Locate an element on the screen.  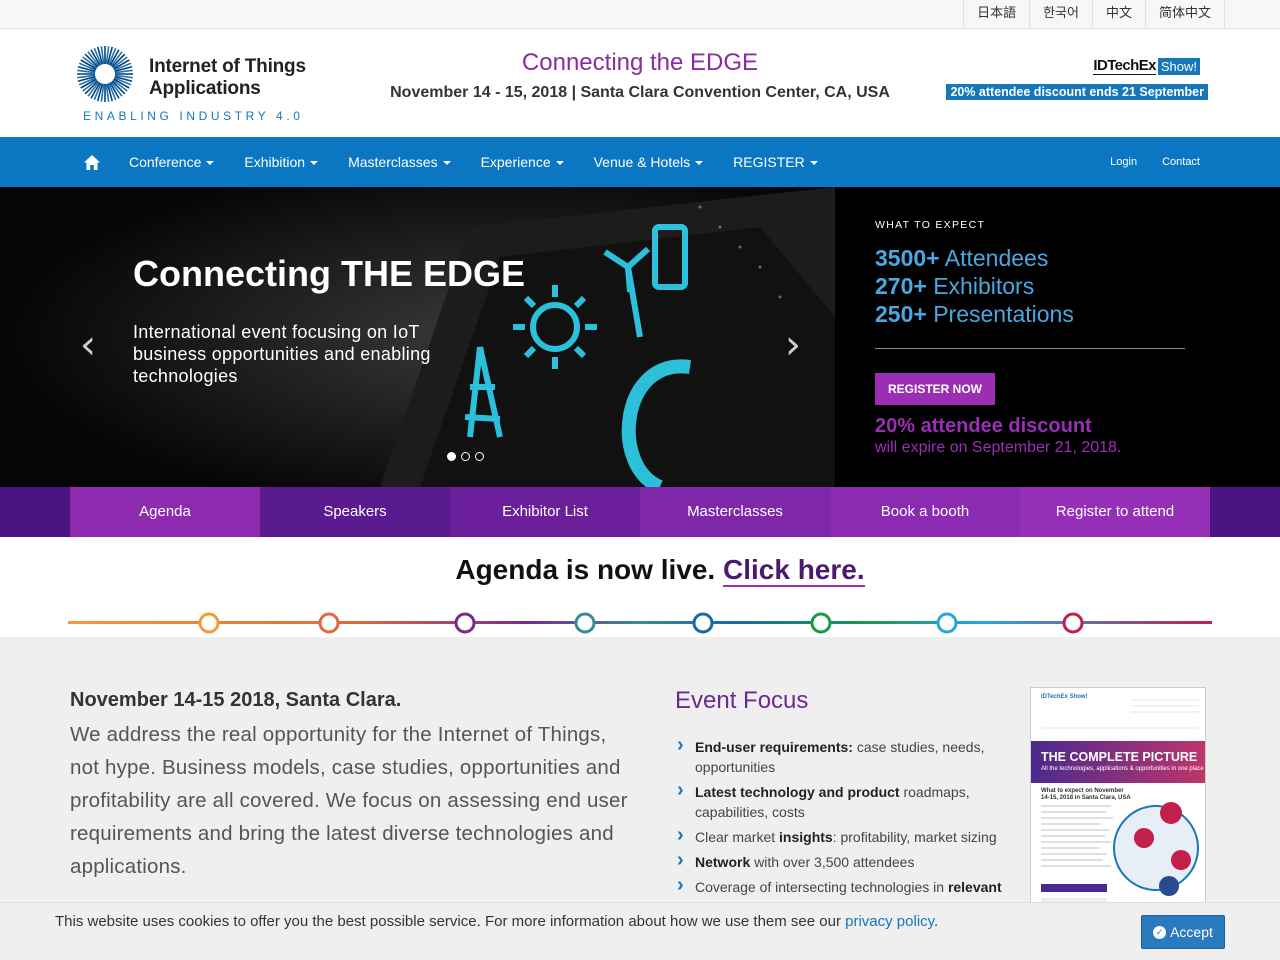
event-title: Connecting the EDGE is located at coordinates (640, 62).